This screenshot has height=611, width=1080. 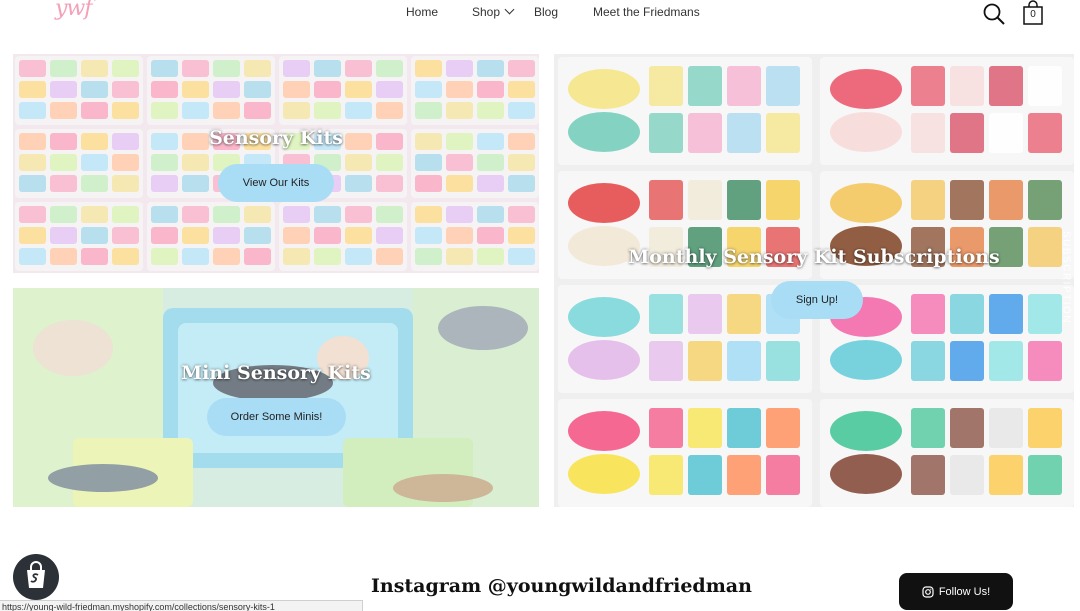 What do you see at coordinates (561, 586) in the screenshot?
I see `instagram-heading: Instagram @youngwildandfriedman` at bounding box center [561, 586].